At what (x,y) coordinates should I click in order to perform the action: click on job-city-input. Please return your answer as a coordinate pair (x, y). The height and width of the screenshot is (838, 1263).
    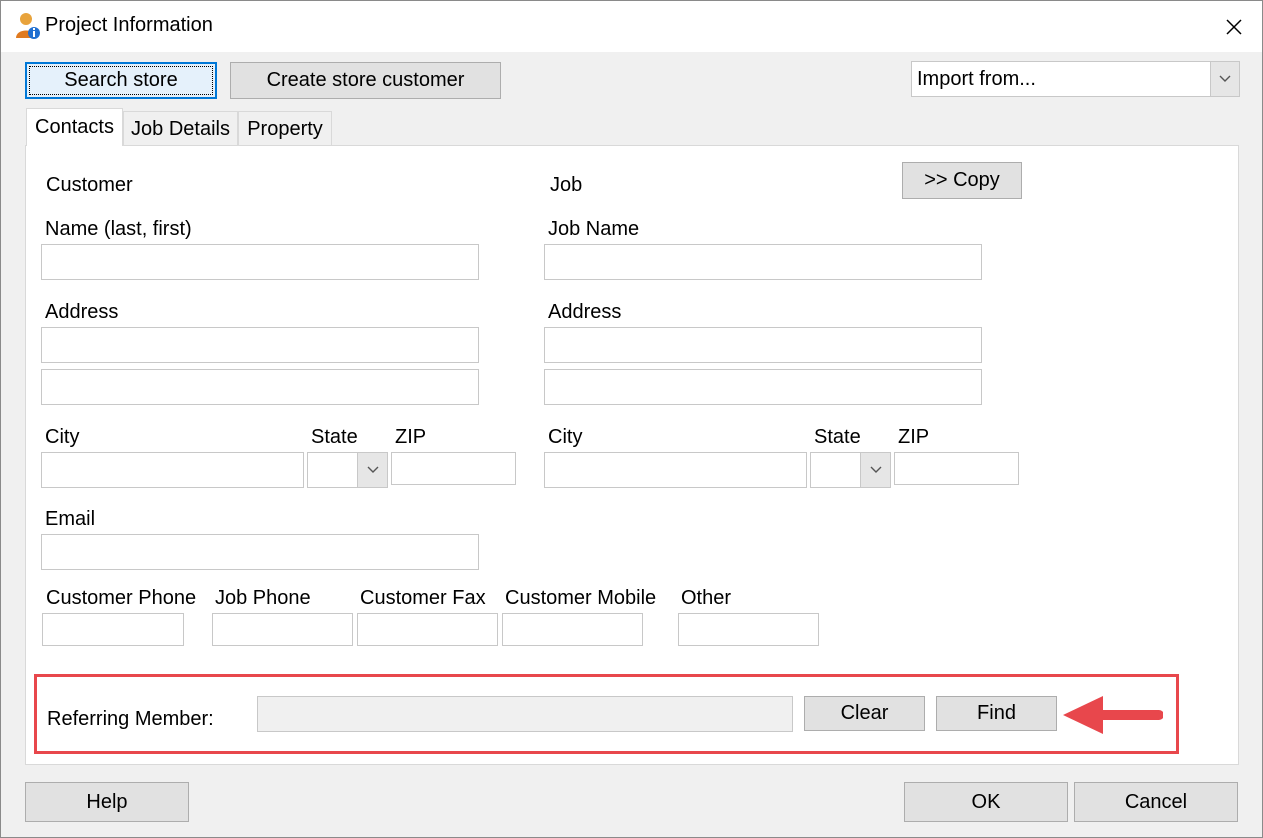
    Looking at the image, I should click on (675, 470).